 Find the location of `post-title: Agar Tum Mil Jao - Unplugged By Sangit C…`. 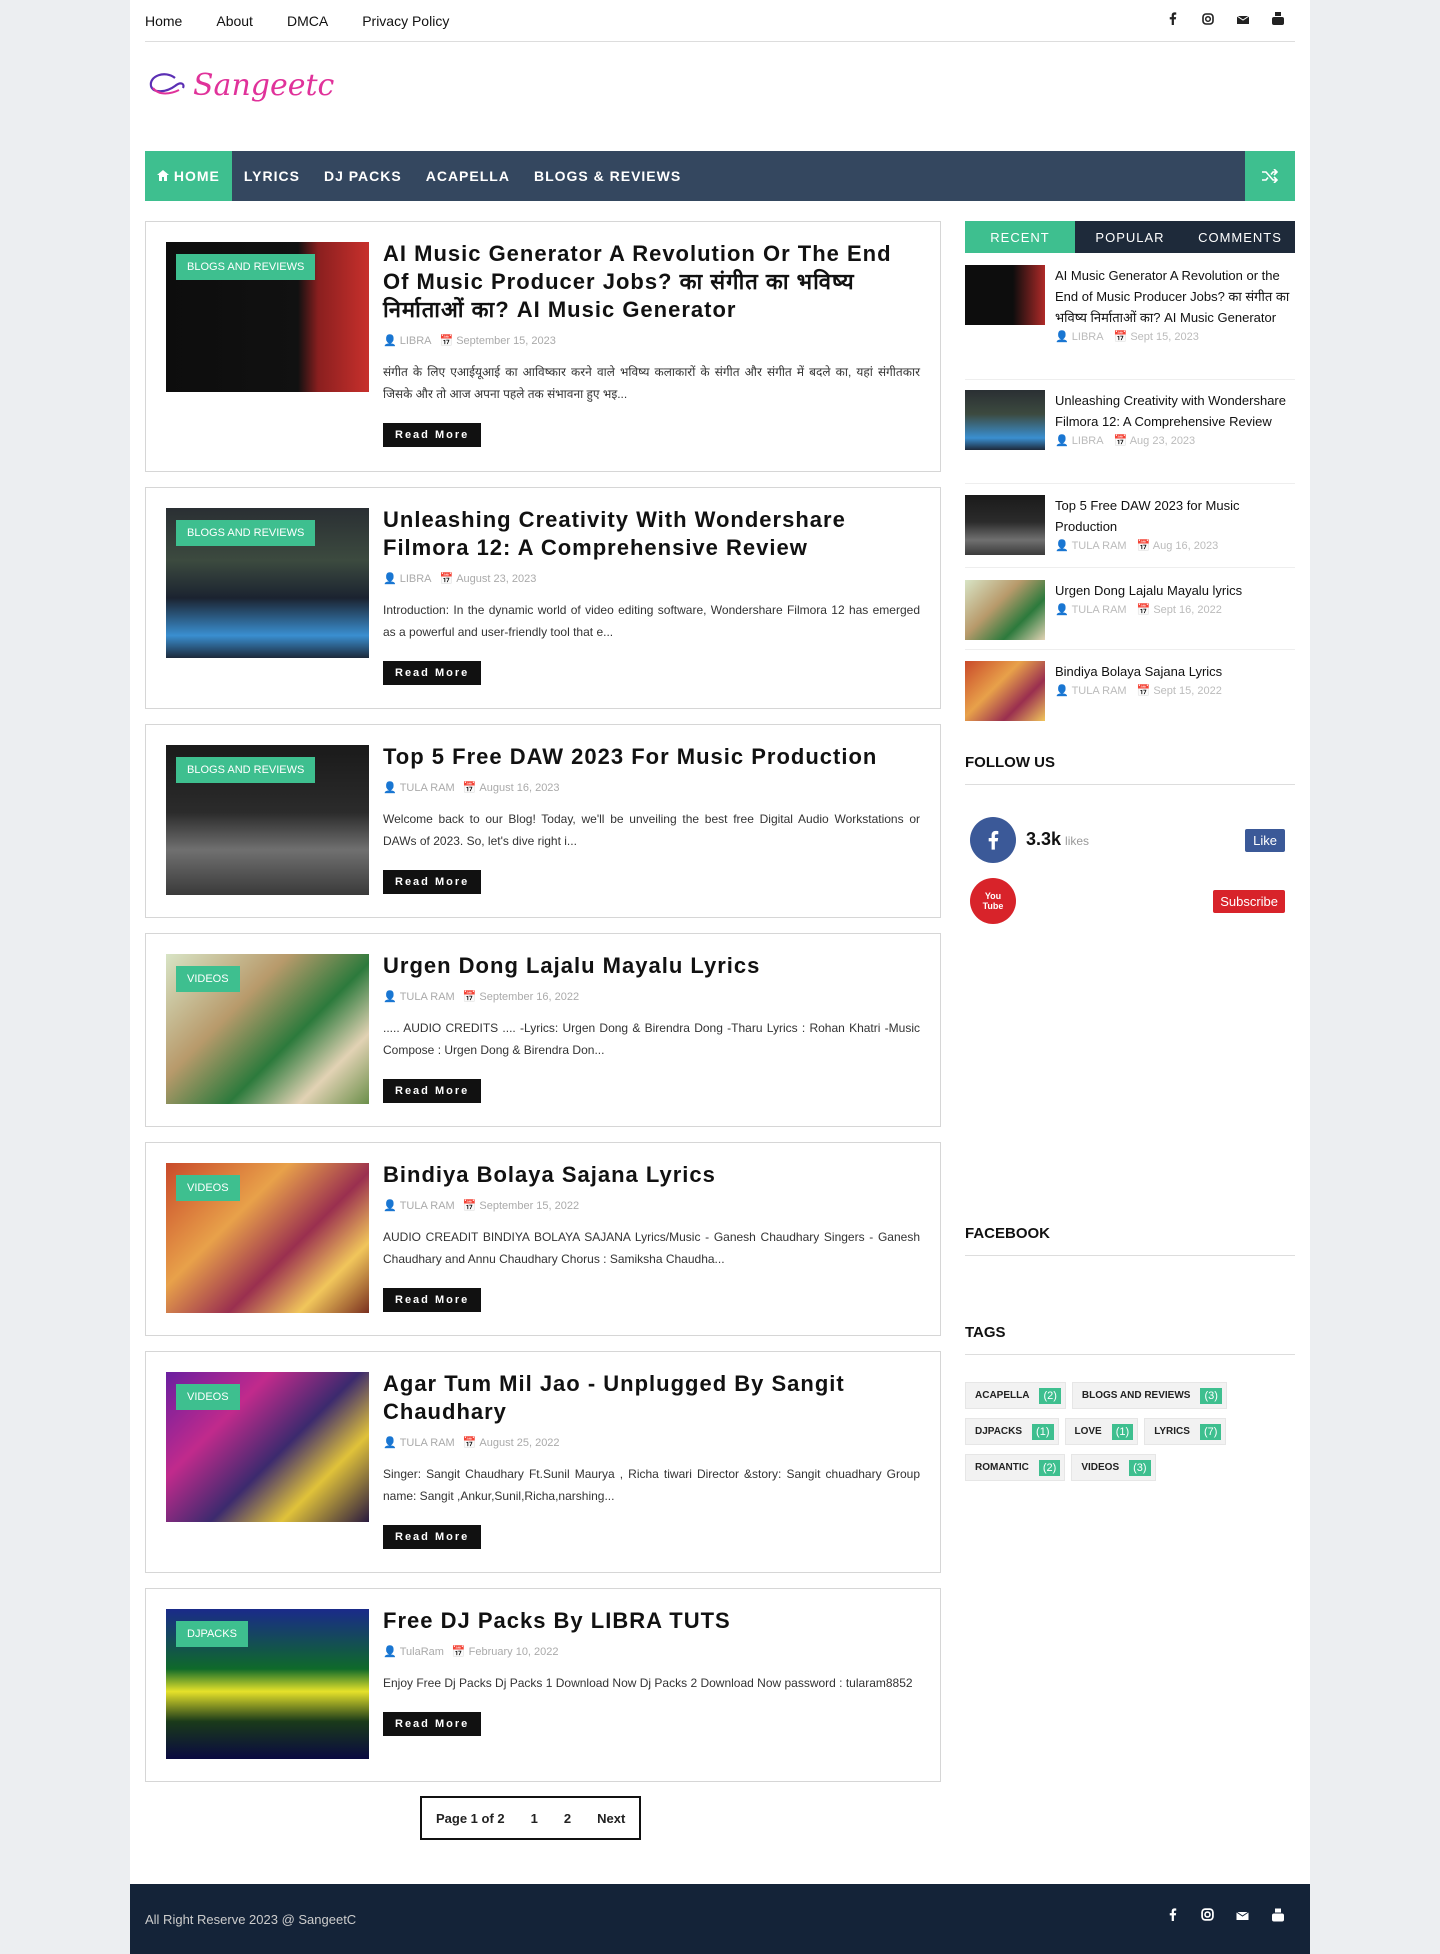

post-title: Agar Tum Mil Jao - Unplugged By Sangit C… is located at coordinates (651, 1398).